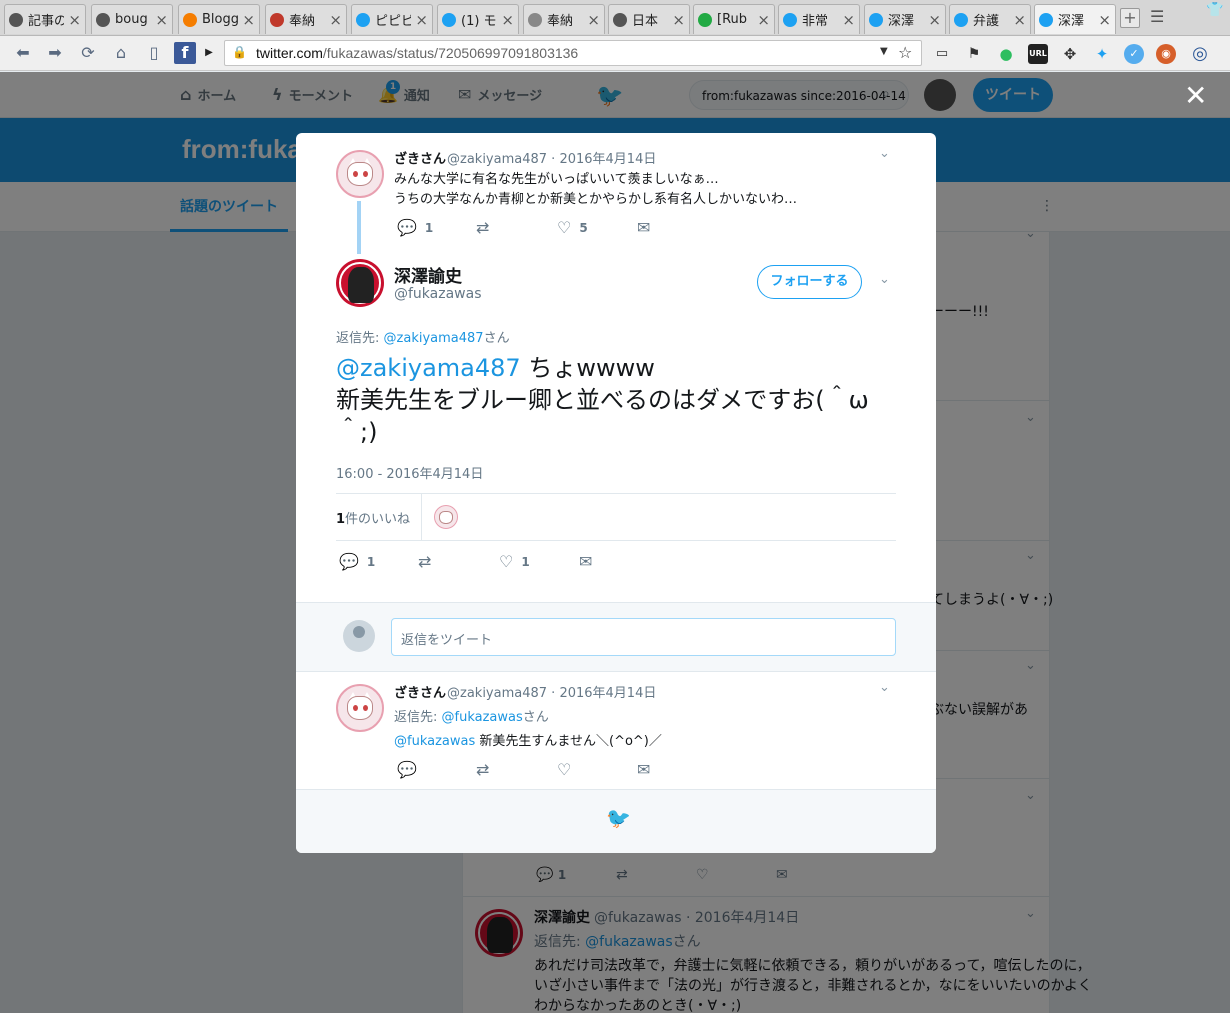 This screenshot has width=1230, height=1013. Describe the element at coordinates (407, 769) in the screenshot. I see `reply-action: 💬` at that location.